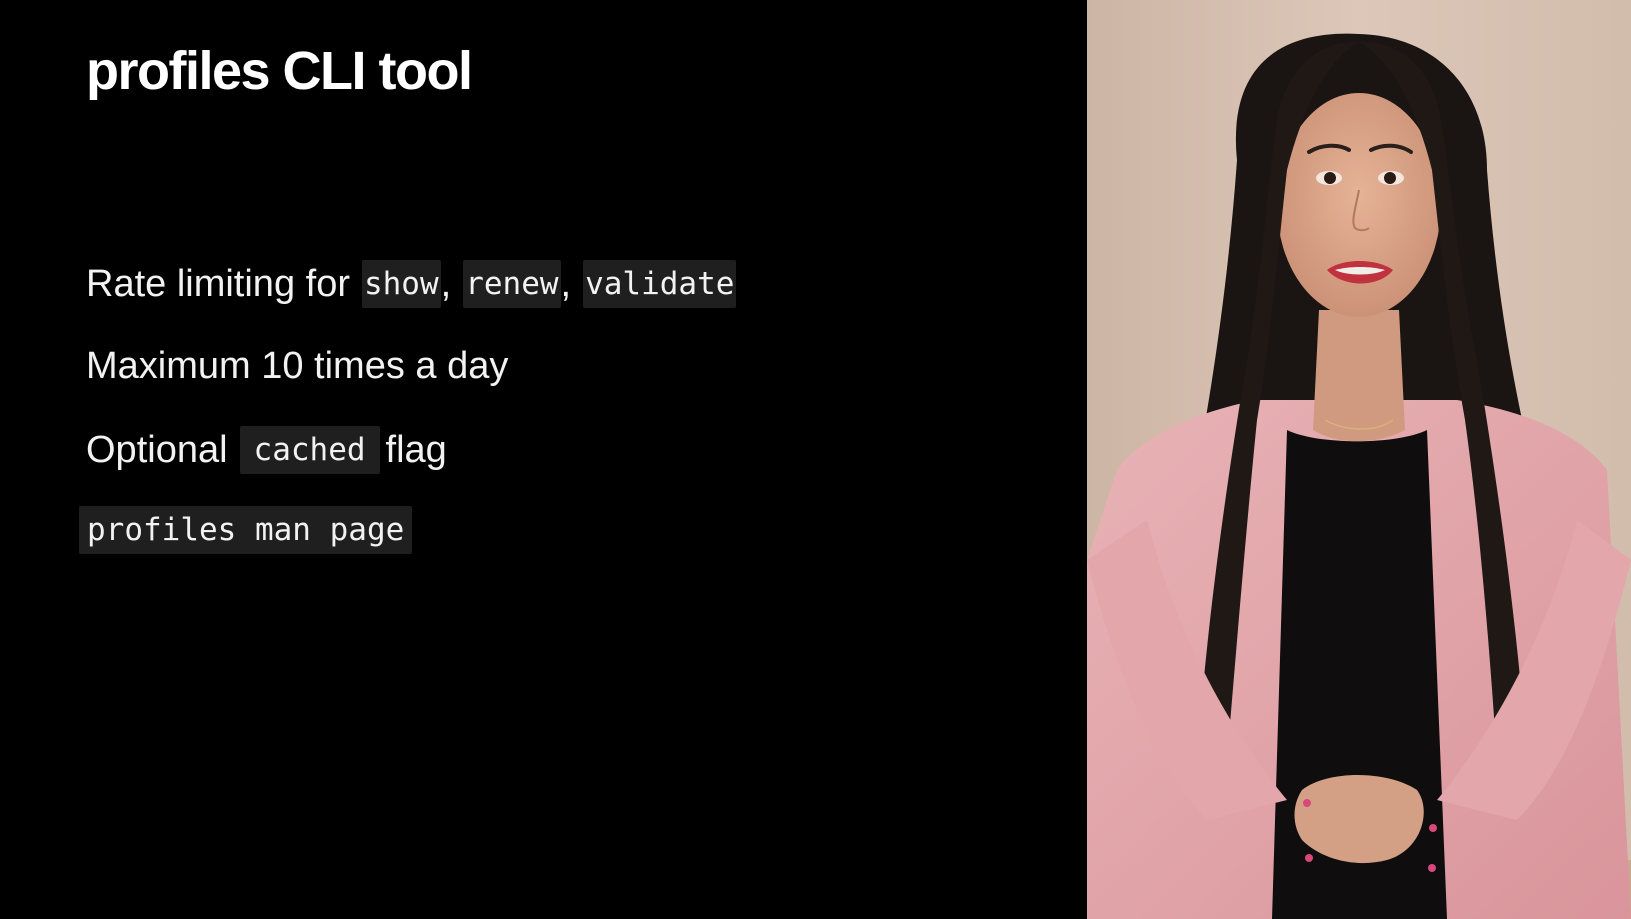 The width and height of the screenshot is (1631, 919). What do you see at coordinates (246, 530) in the screenshot?
I see `code-profiles-man-page: profiles man page` at bounding box center [246, 530].